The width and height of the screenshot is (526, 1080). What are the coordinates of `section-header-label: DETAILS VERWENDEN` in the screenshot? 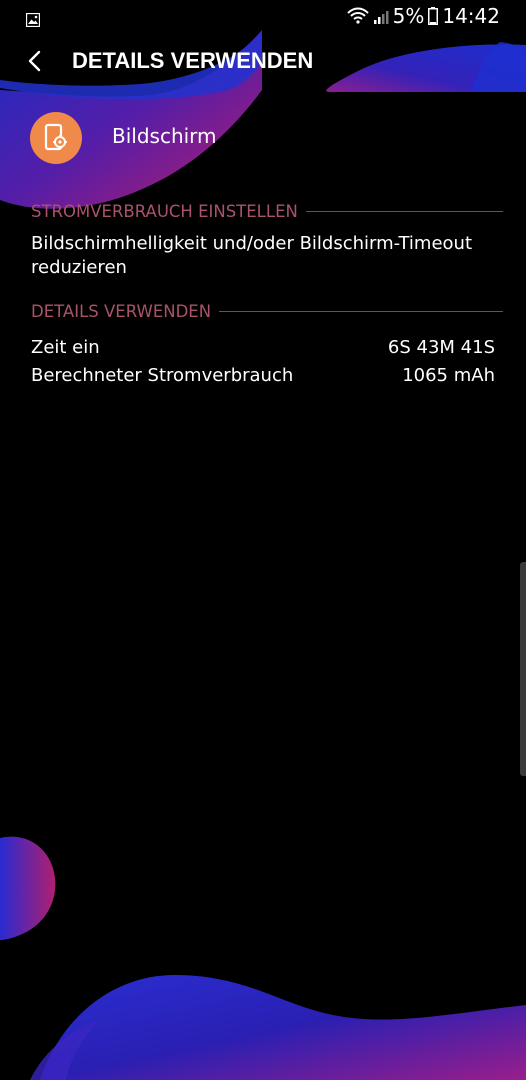 It's located at (121, 311).